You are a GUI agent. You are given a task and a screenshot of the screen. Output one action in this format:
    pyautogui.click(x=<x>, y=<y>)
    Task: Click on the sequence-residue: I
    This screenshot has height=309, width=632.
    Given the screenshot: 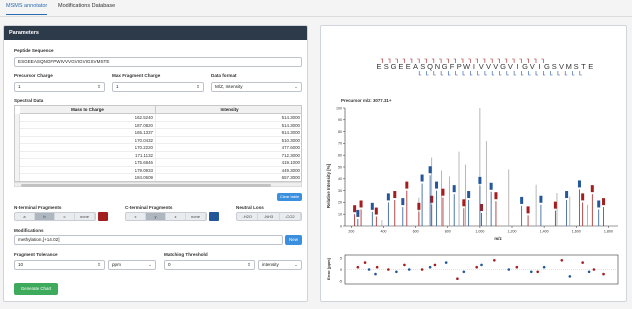 What is the action you would take?
    pyautogui.click(x=474, y=66)
    